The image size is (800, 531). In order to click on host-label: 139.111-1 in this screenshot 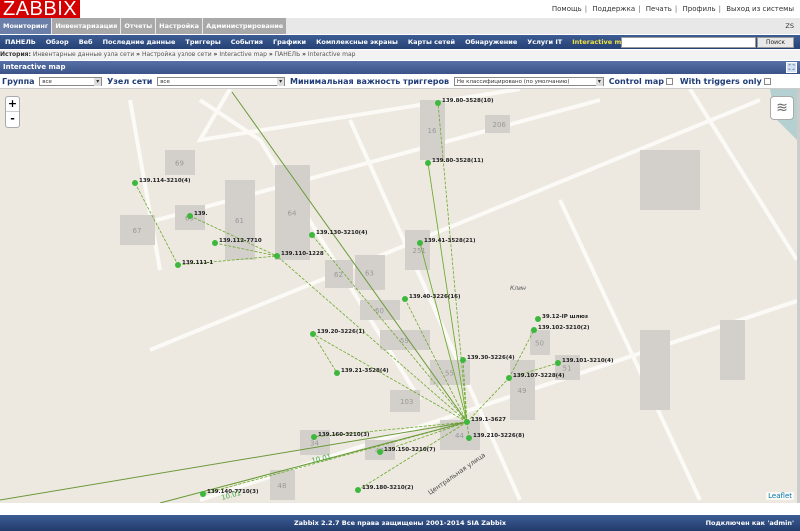, I will do `click(197, 263)`.